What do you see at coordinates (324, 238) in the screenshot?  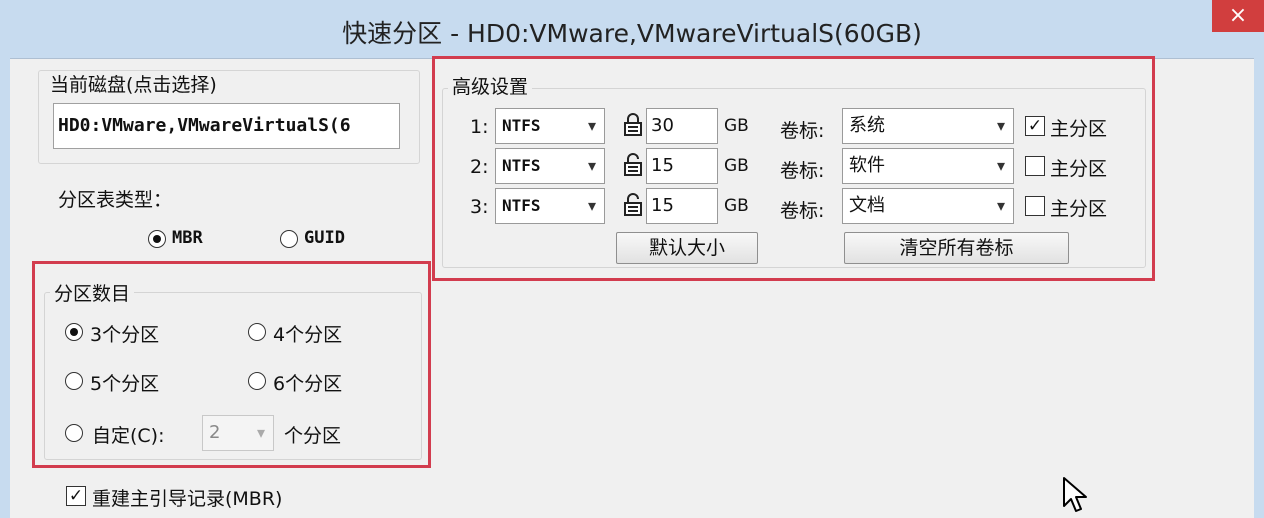 I see `radio-guid-label: GUID` at bounding box center [324, 238].